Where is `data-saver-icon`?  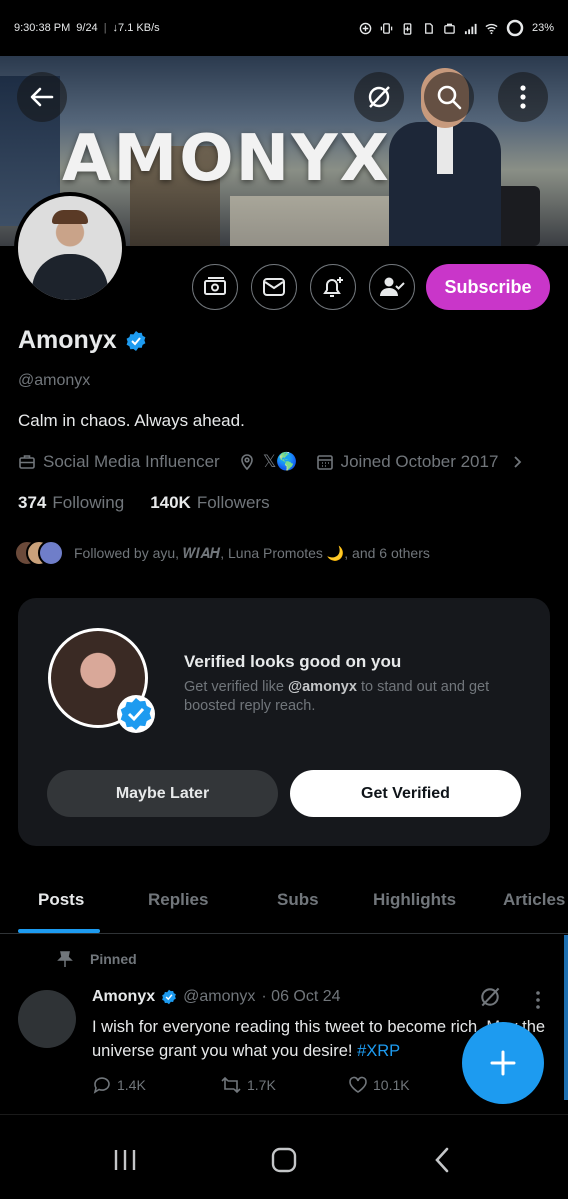
data-saver-icon is located at coordinates (365, 28).